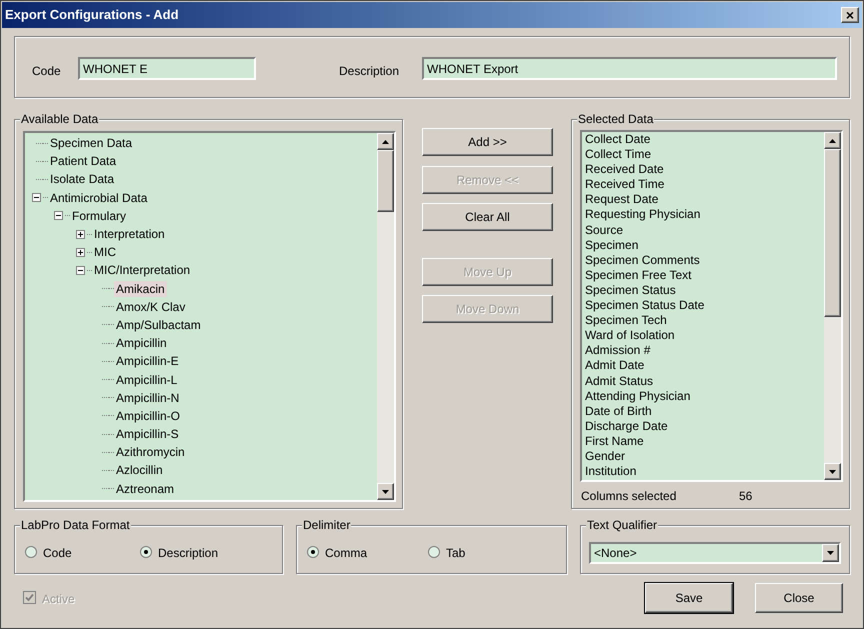 This screenshot has width=864, height=629. I want to click on tree-item: Specimen Data, so click(91, 143).